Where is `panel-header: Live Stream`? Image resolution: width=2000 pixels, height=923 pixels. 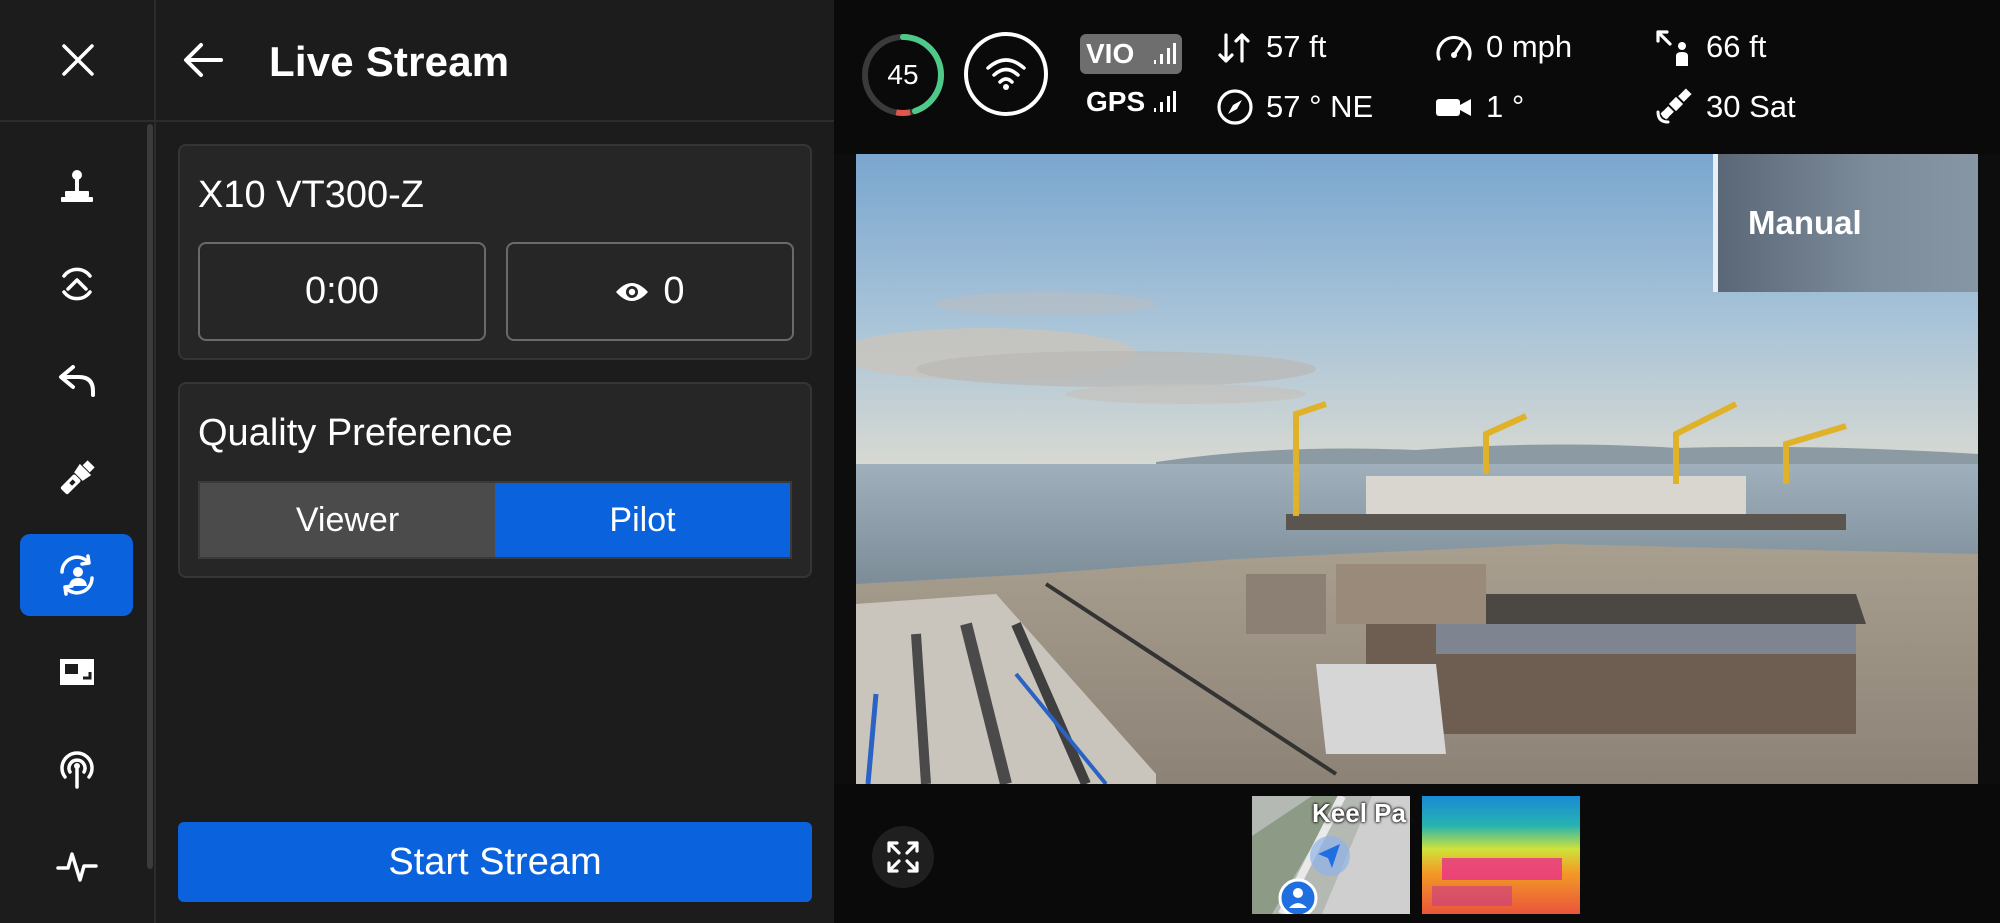
panel-header: Live Stream is located at coordinates (495, 61).